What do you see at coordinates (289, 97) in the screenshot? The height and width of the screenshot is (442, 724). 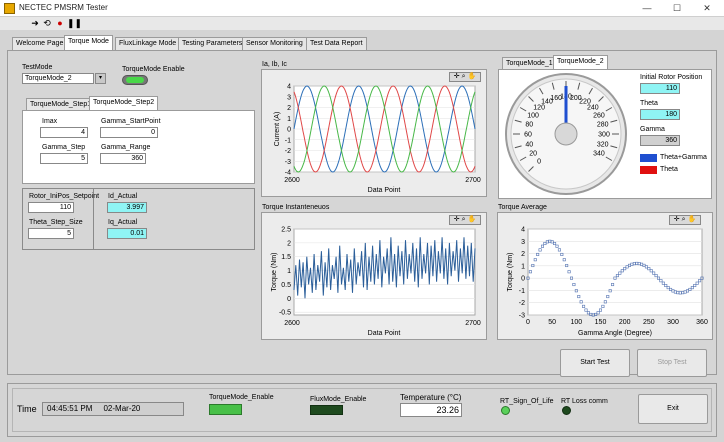 I see `y-tick-label: 3` at bounding box center [289, 97].